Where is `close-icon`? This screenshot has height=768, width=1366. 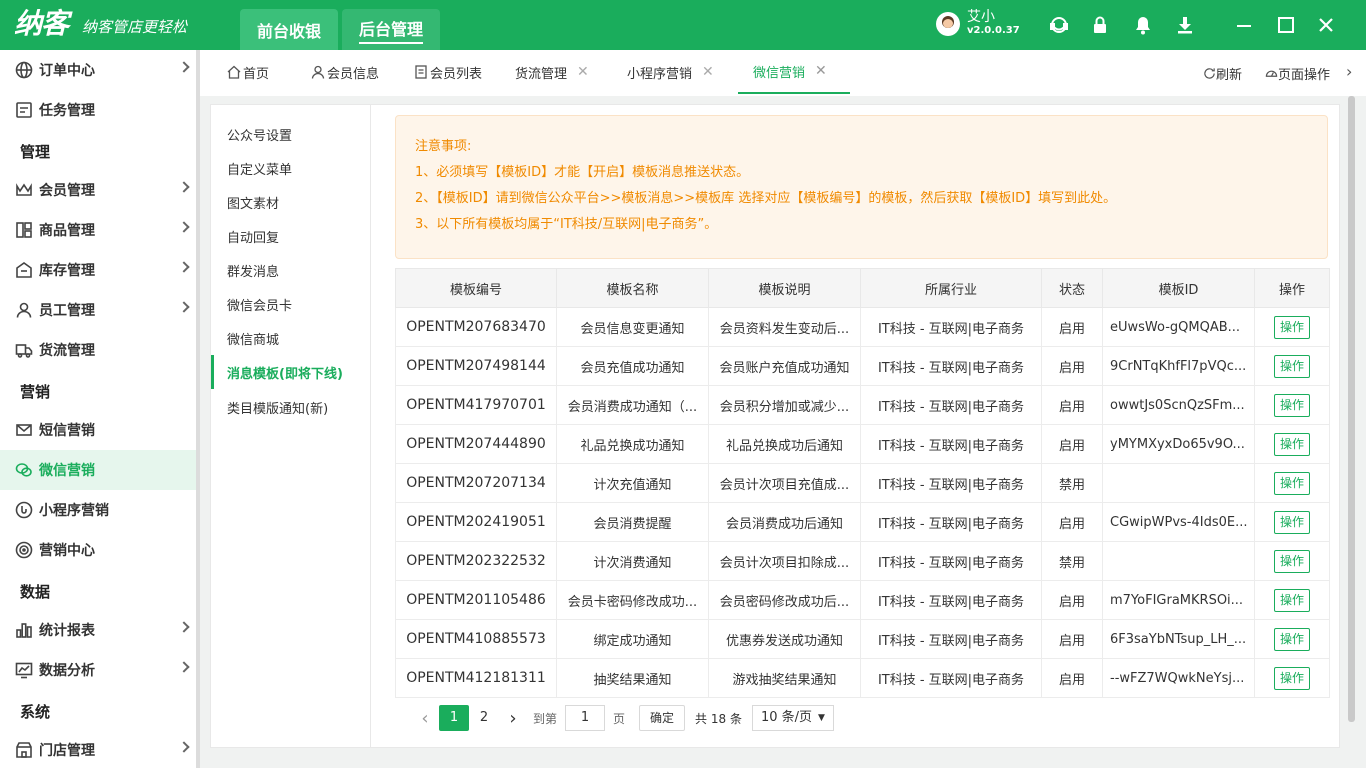
close-icon is located at coordinates (1326, 25).